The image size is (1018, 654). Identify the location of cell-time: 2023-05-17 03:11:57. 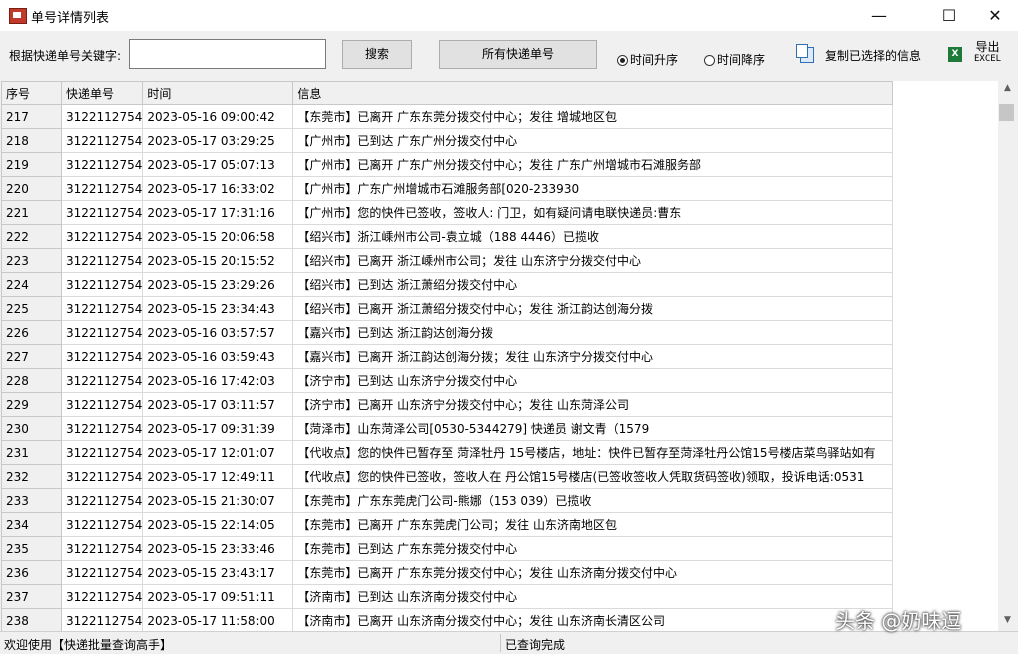
(218, 404).